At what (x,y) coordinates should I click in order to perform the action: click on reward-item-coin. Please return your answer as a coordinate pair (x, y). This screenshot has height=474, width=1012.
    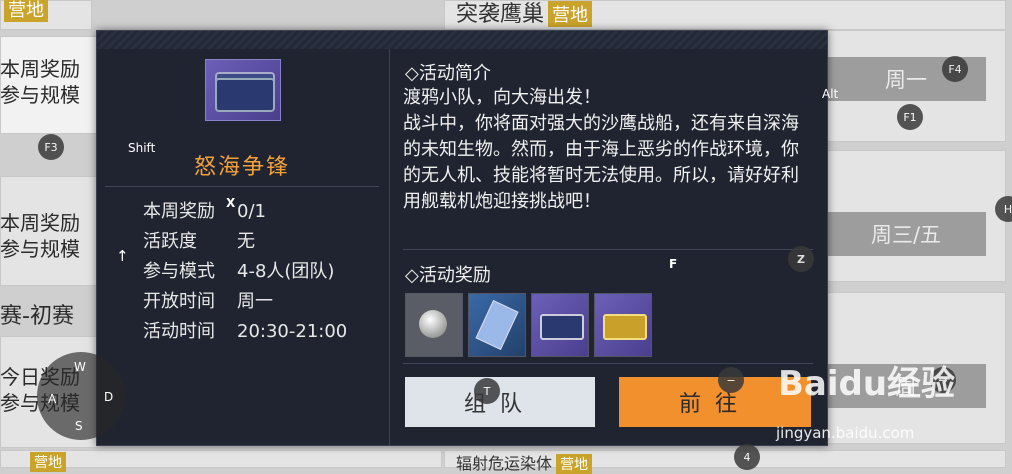
    Looking at the image, I should click on (434, 325).